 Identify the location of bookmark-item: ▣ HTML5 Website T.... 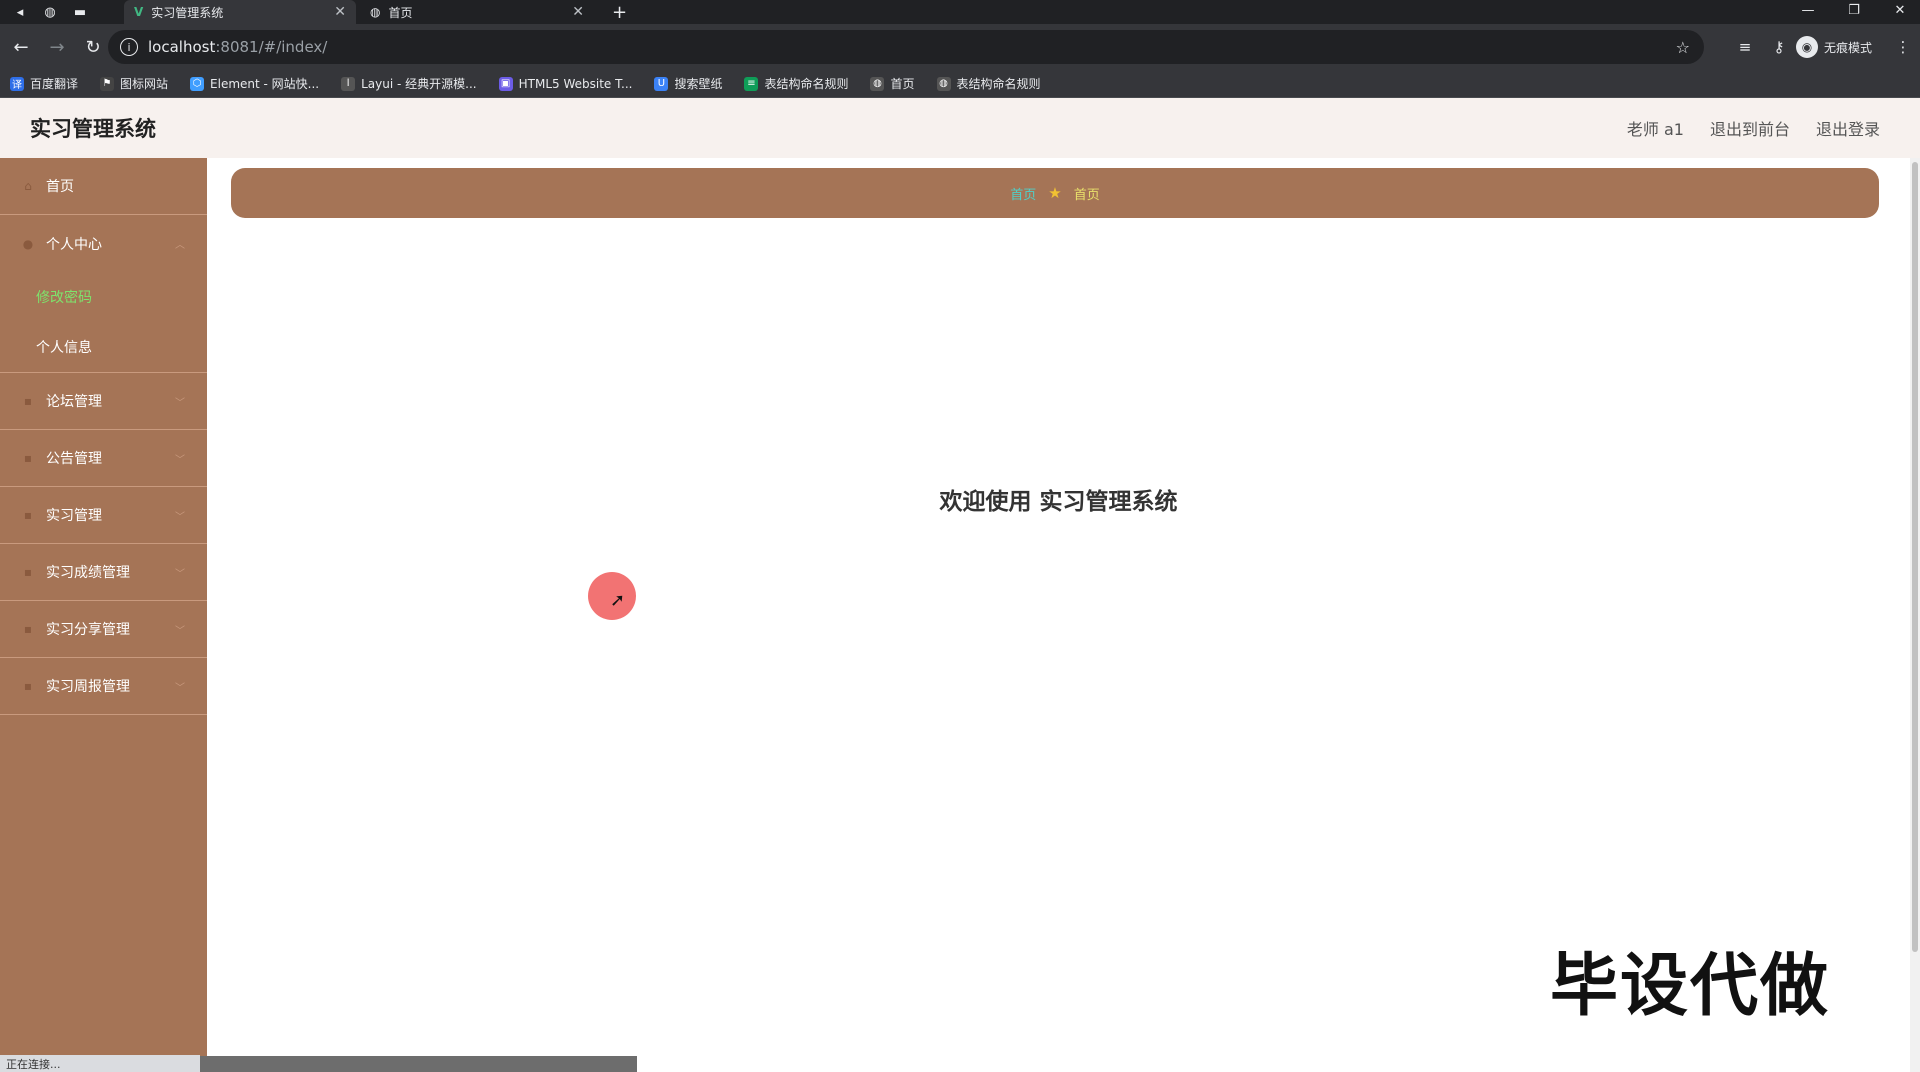
(565, 83).